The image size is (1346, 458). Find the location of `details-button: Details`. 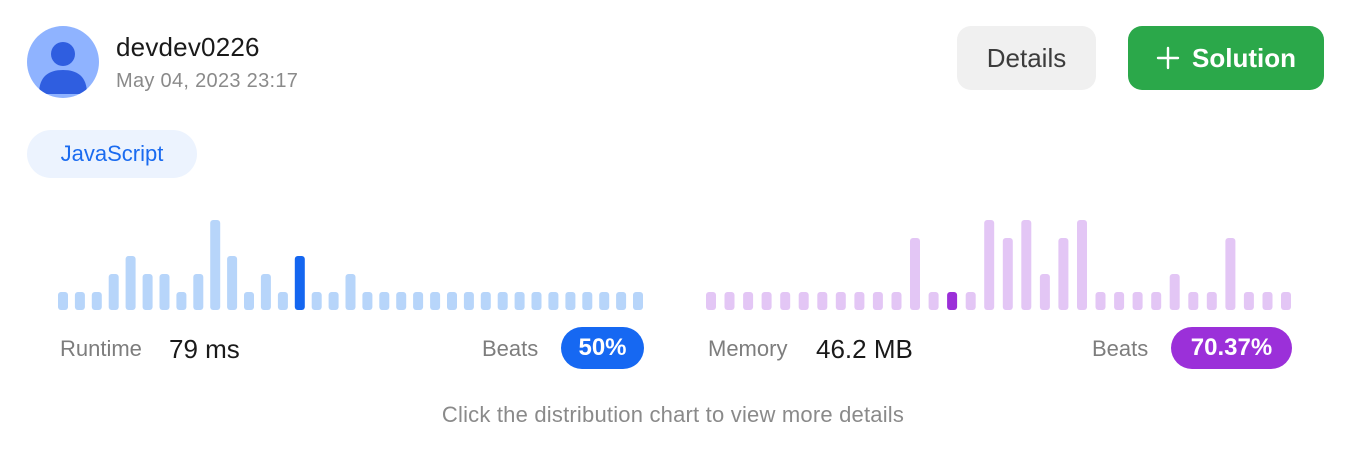

details-button: Details is located at coordinates (1026, 58).